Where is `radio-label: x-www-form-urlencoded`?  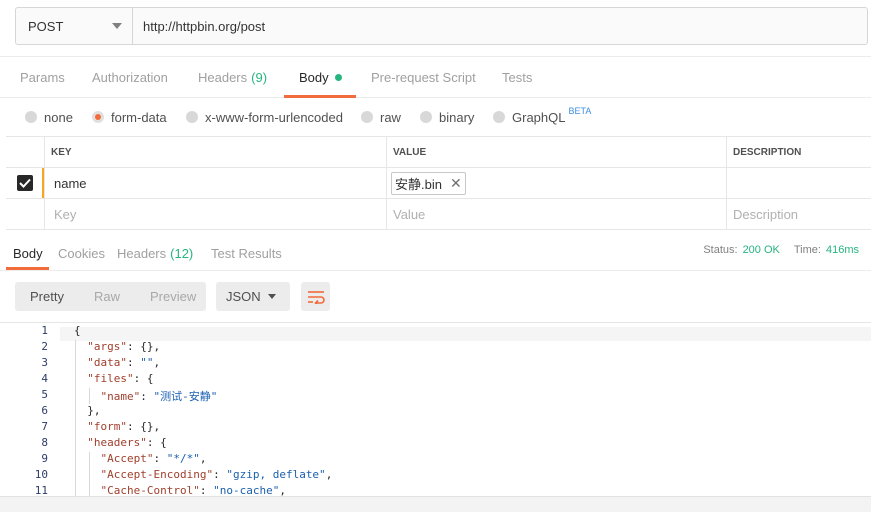 radio-label: x-www-form-urlencoded is located at coordinates (274, 117).